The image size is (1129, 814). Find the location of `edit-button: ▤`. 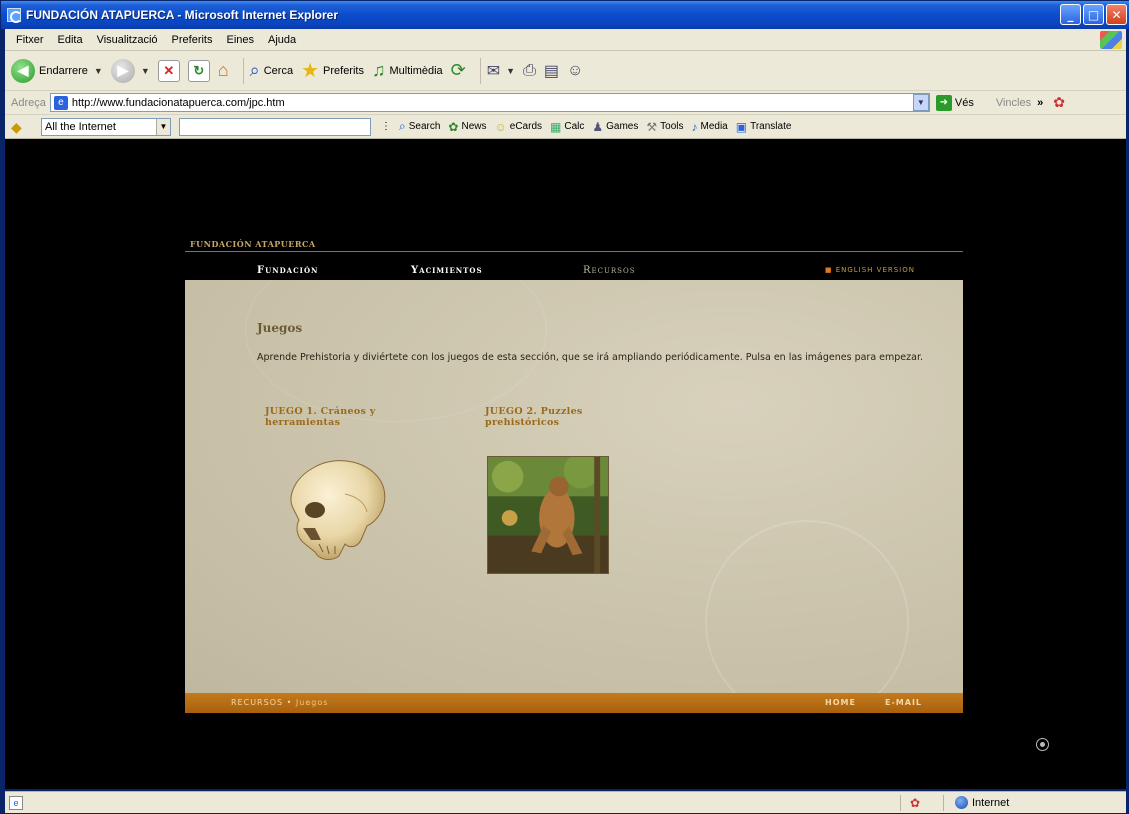

edit-button: ▤ is located at coordinates (551, 71).